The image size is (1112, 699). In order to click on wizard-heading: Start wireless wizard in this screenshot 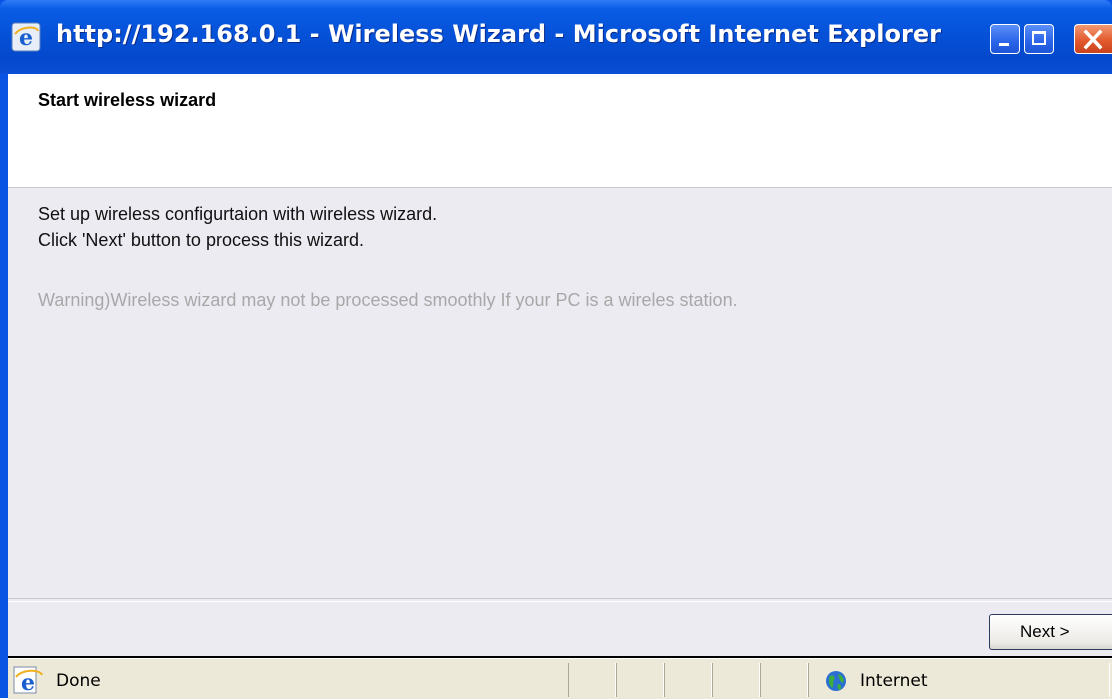, I will do `click(127, 100)`.